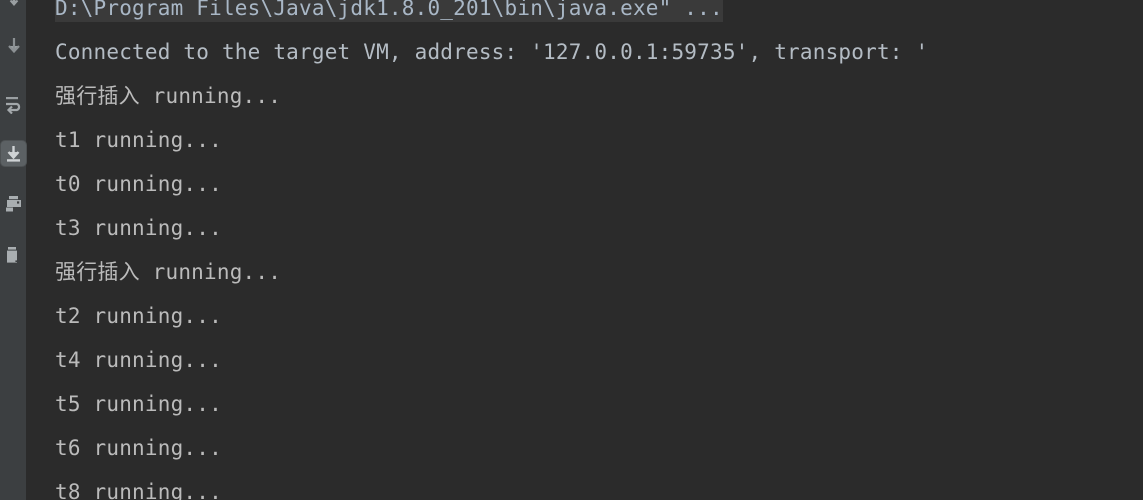 The width and height of the screenshot is (1143, 500). What do you see at coordinates (13, 153) in the screenshot?
I see `scroll-to-end-icon` at bounding box center [13, 153].